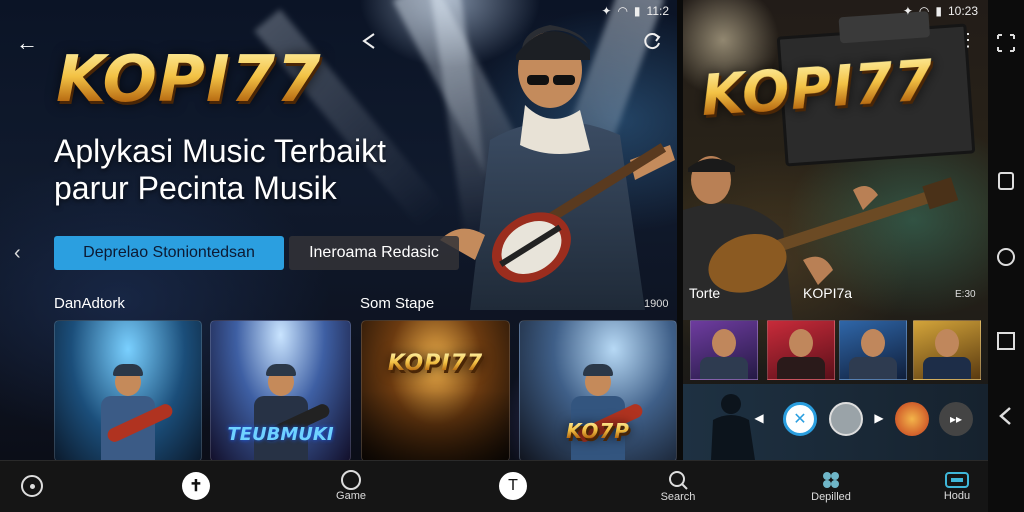  I want to click on album-art-icon, so click(846, 419).